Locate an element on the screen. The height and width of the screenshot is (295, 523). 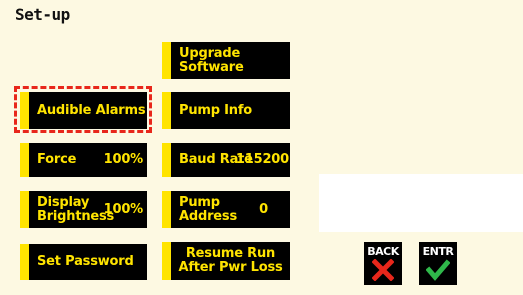
set-password-label: Set Password is located at coordinates (85, 261).